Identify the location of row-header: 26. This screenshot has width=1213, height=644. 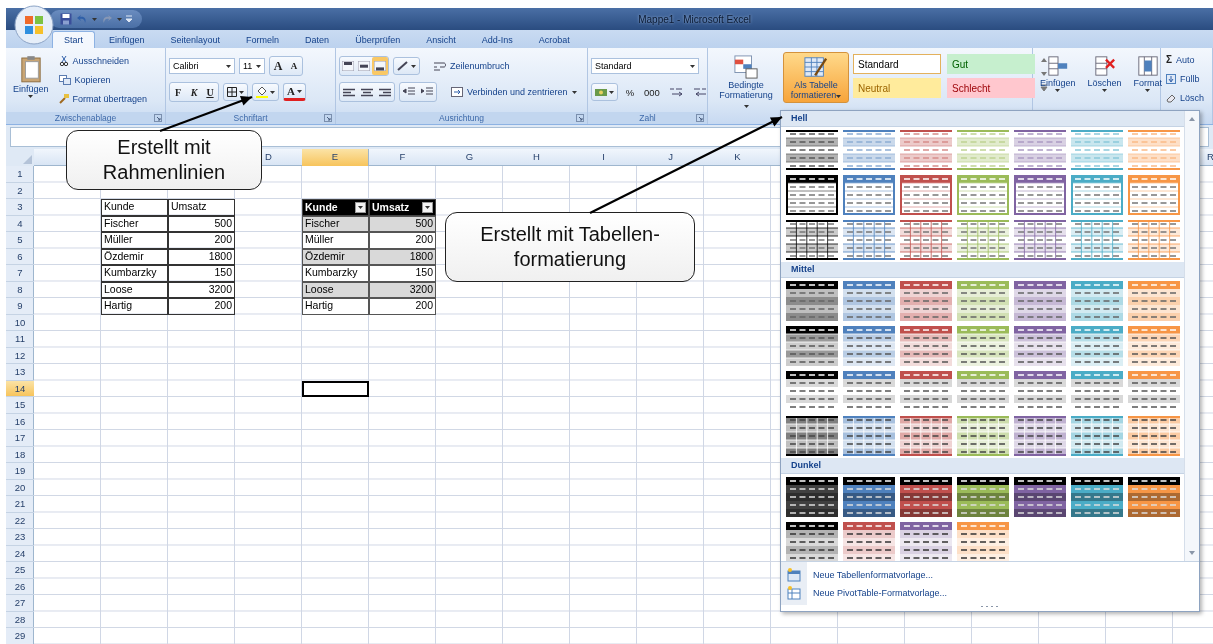
(20, 586).